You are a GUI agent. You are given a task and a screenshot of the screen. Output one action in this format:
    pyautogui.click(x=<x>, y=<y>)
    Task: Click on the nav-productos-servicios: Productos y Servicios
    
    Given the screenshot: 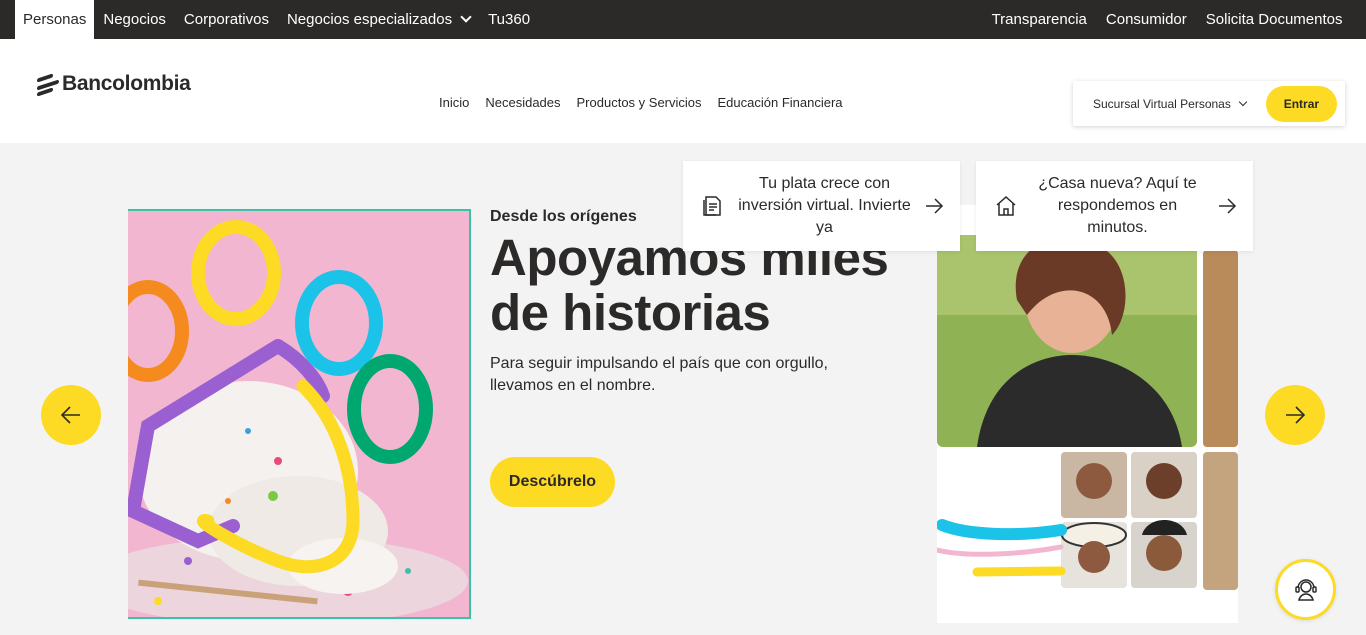 What is the action you would take?
    pyautogui.click(x=639, y=102)
    